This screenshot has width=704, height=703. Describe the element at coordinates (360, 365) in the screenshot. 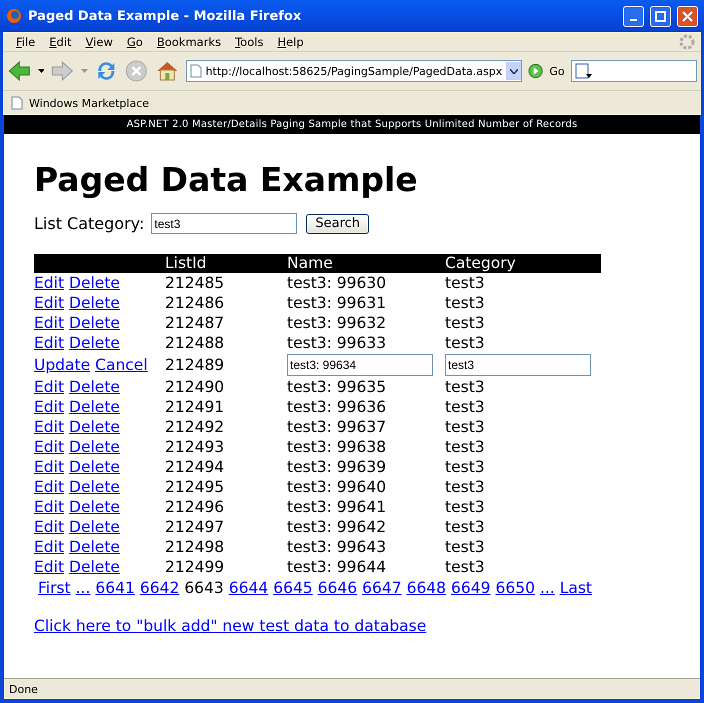

I see `name-input: test3: 99634` at that location.